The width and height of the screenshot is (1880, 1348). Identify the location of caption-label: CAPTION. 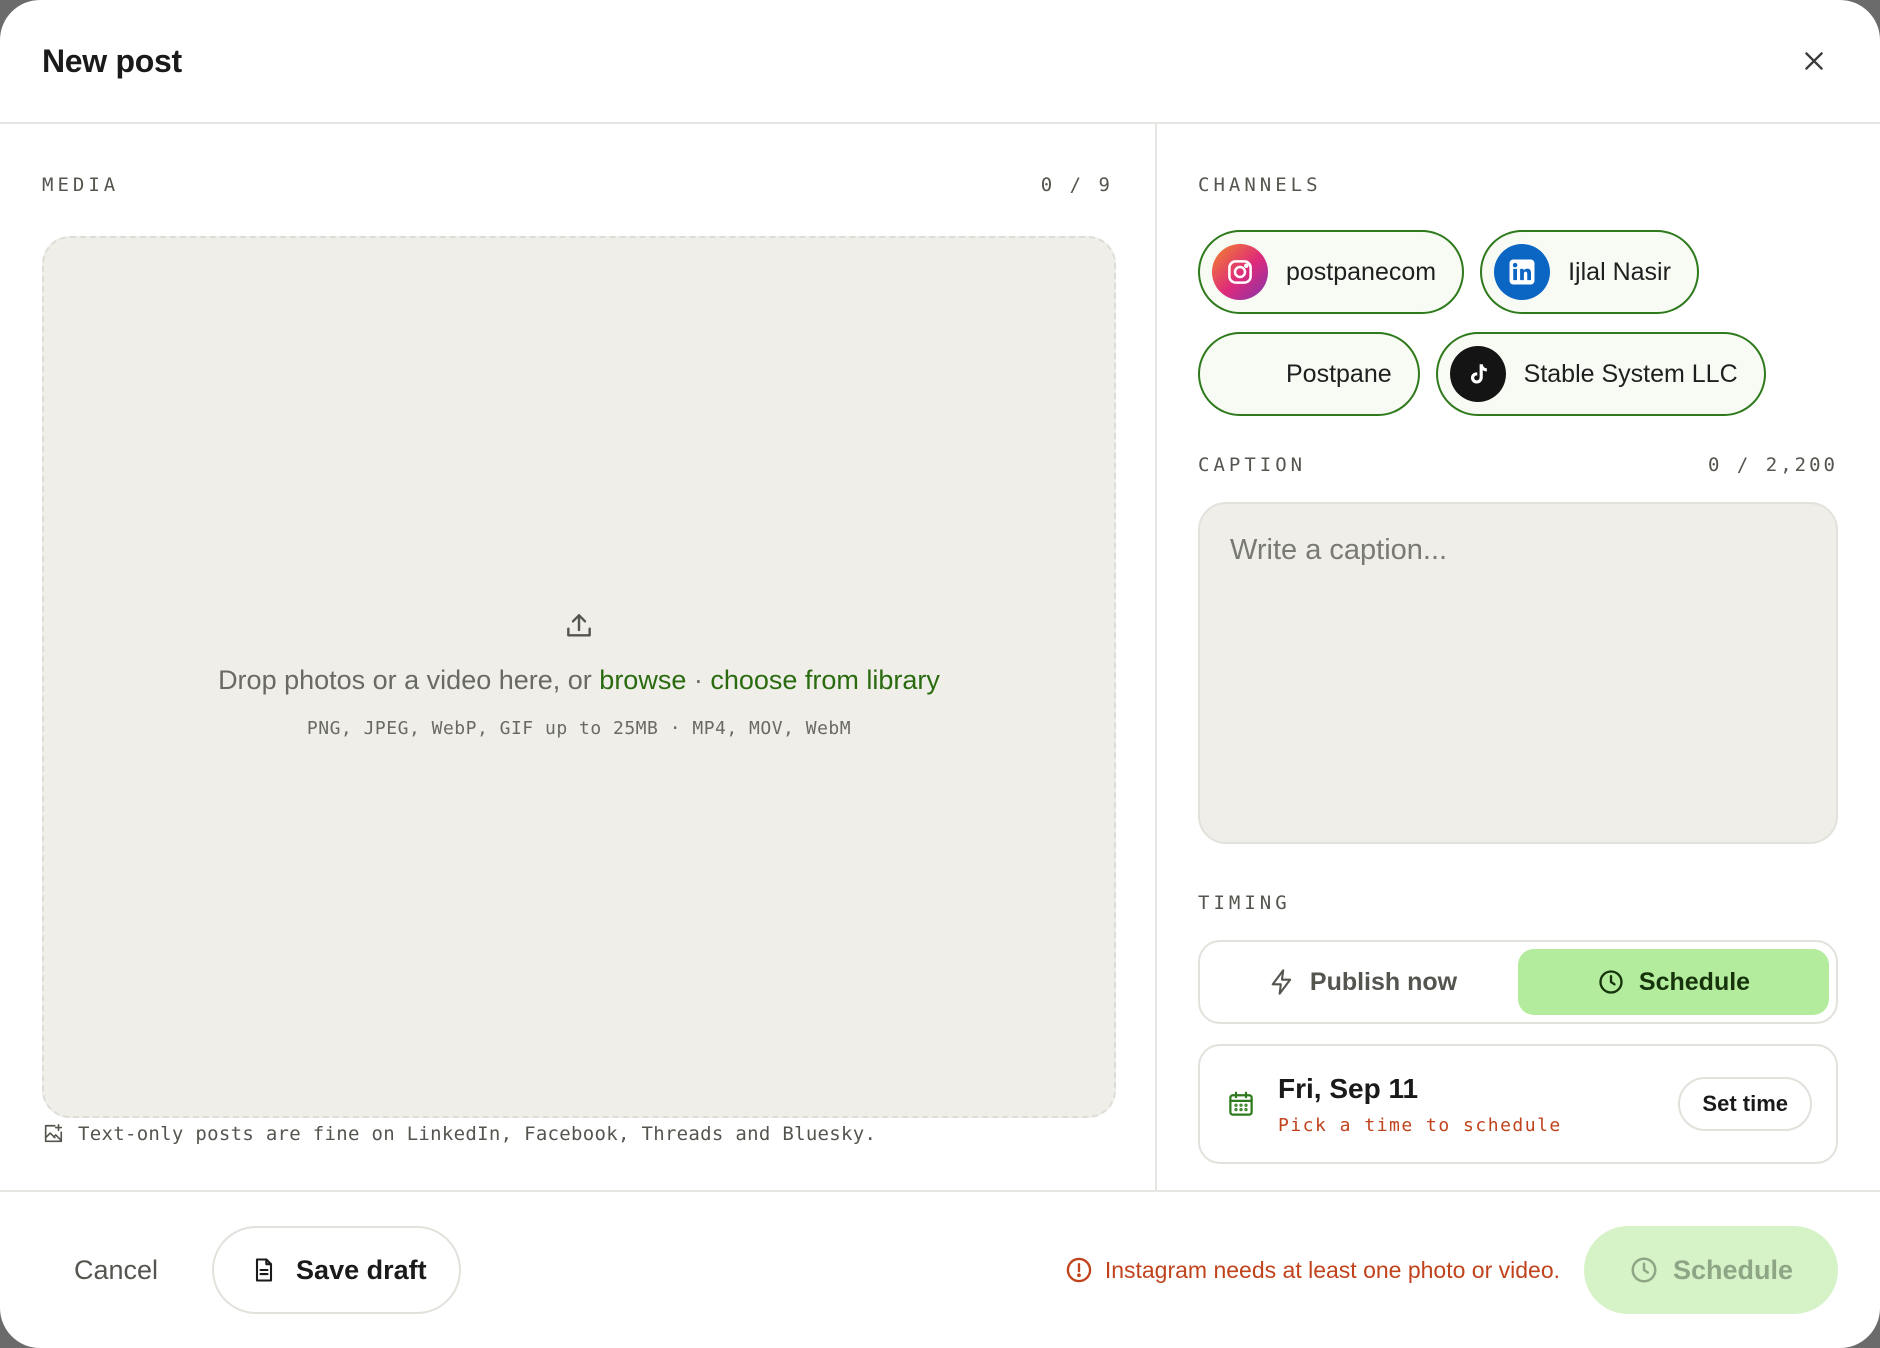
(1252, 465).